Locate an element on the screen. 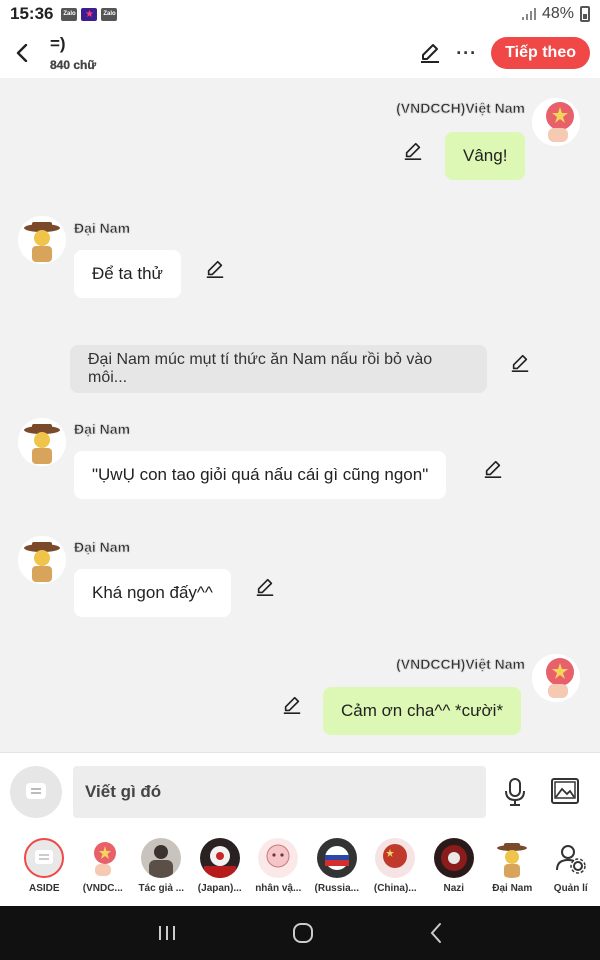 The height and width of the screenshot is (960, 600). message-bubble: Vâng! is located at coordinates (485, 156).